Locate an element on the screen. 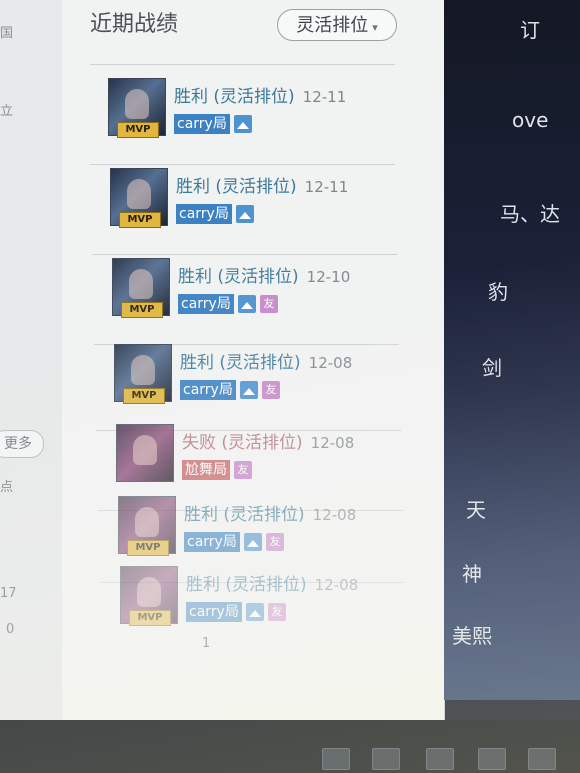 The width and height of the screenshot is (580, 773). page-number: 1 is located at coordinates (206, 643).